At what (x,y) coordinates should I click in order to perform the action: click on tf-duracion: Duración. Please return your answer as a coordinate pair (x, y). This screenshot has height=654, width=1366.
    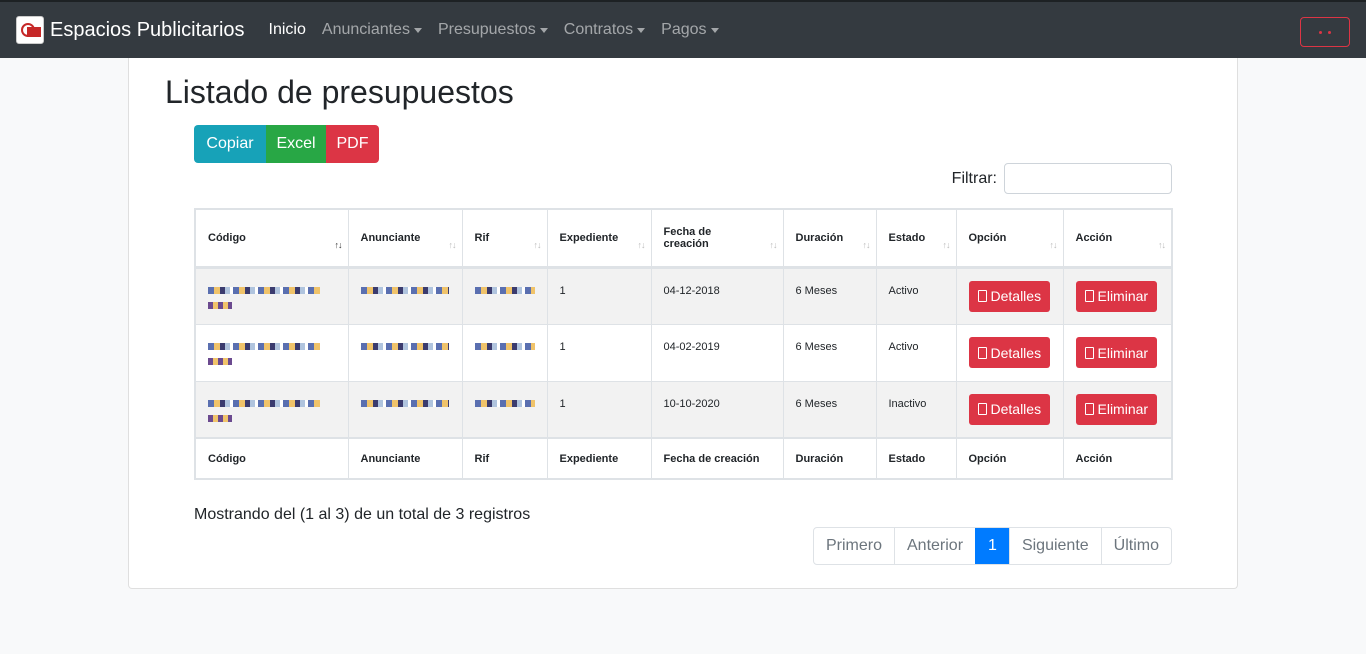
    Looking at the image, I should click on (829, 458).